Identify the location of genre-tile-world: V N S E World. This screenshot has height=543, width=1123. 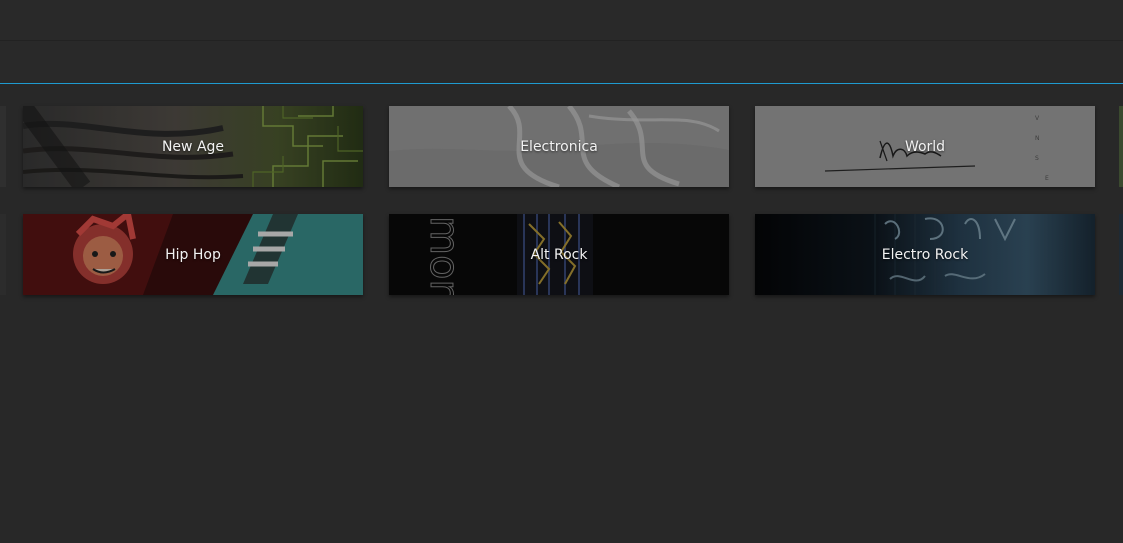
(925, 146).